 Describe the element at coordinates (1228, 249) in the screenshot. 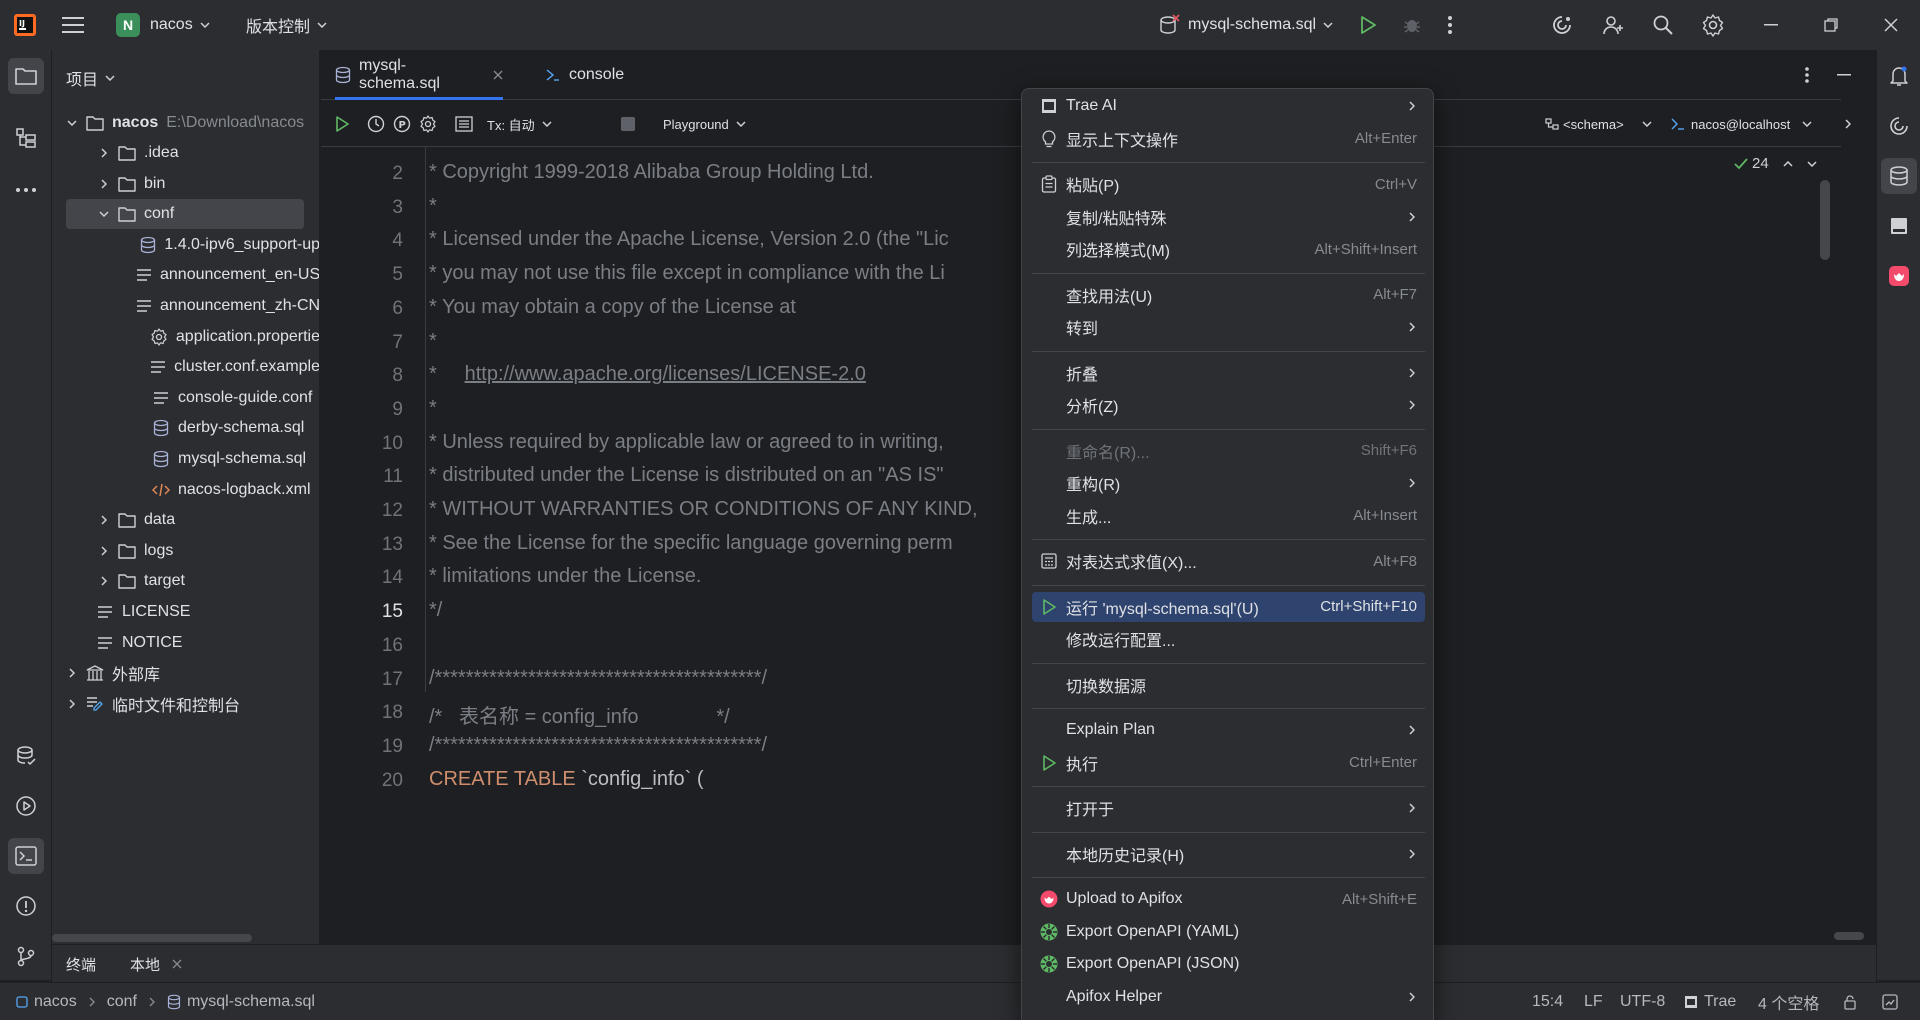

I see `menu-item: 列选择模式(M) Alt+Shift+Insert` at that location.